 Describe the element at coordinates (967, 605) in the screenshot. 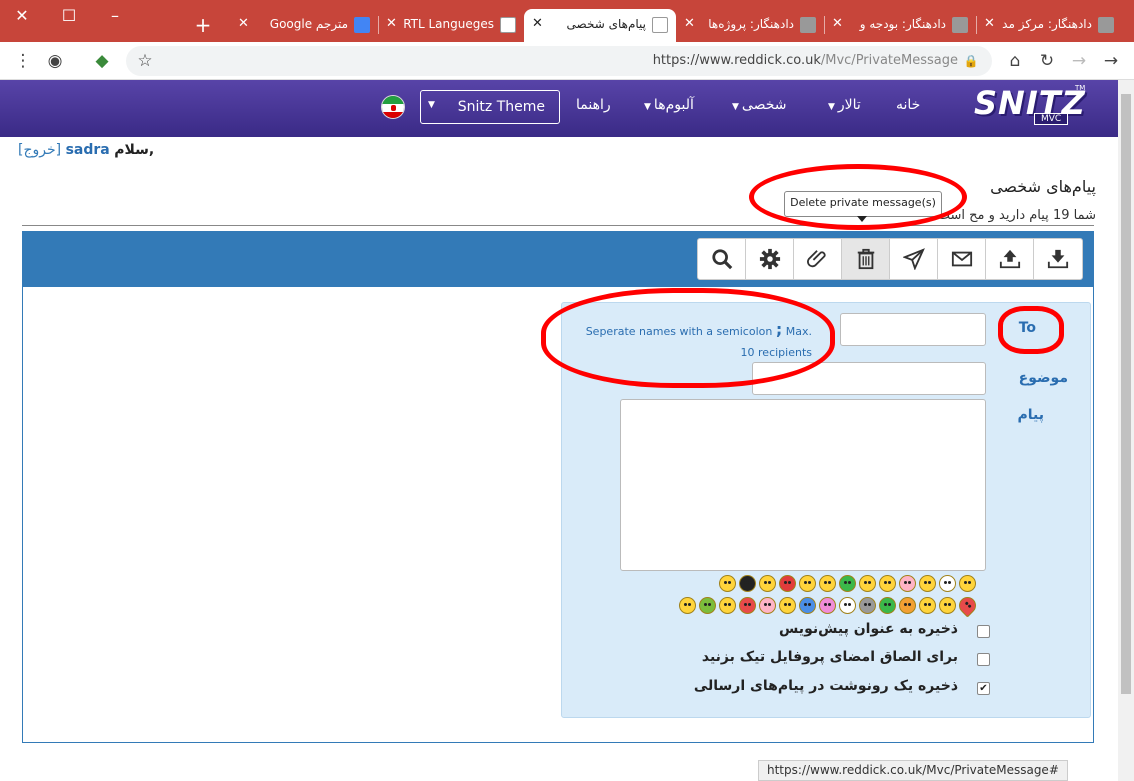

I see `heart-icon` at that location.